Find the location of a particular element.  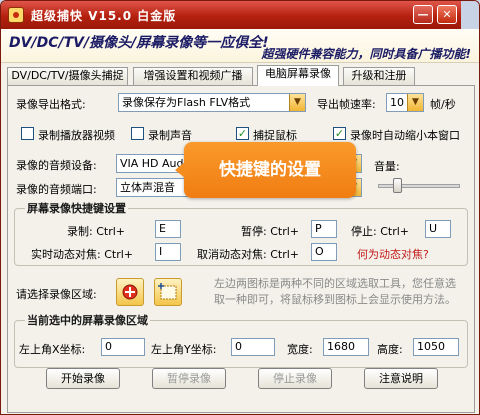

auto-minimize-checkbox: ✓ is located at coordinates (339, 133).